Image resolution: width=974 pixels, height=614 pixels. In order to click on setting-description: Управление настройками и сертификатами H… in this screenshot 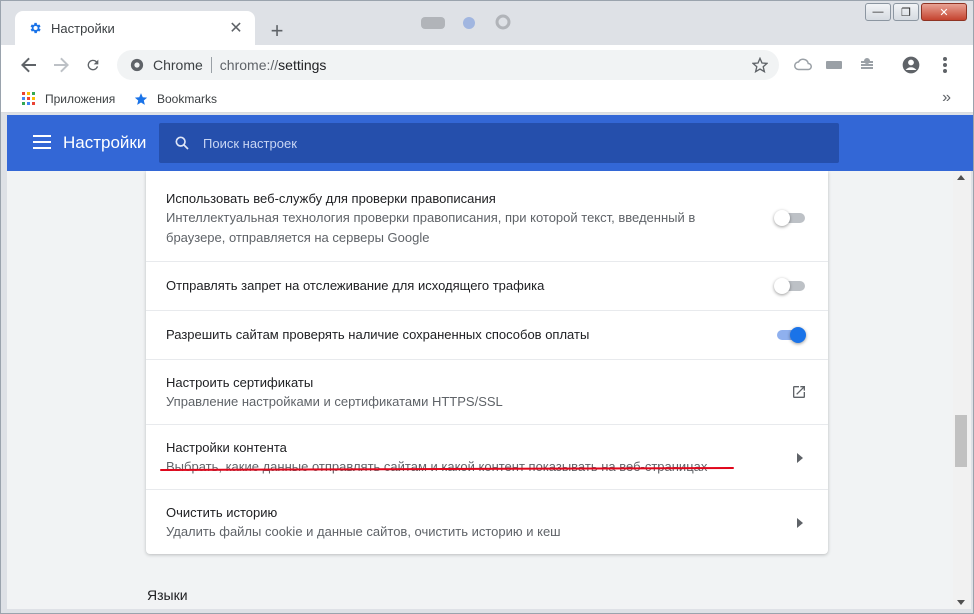, I will do `click(334, 401)`.